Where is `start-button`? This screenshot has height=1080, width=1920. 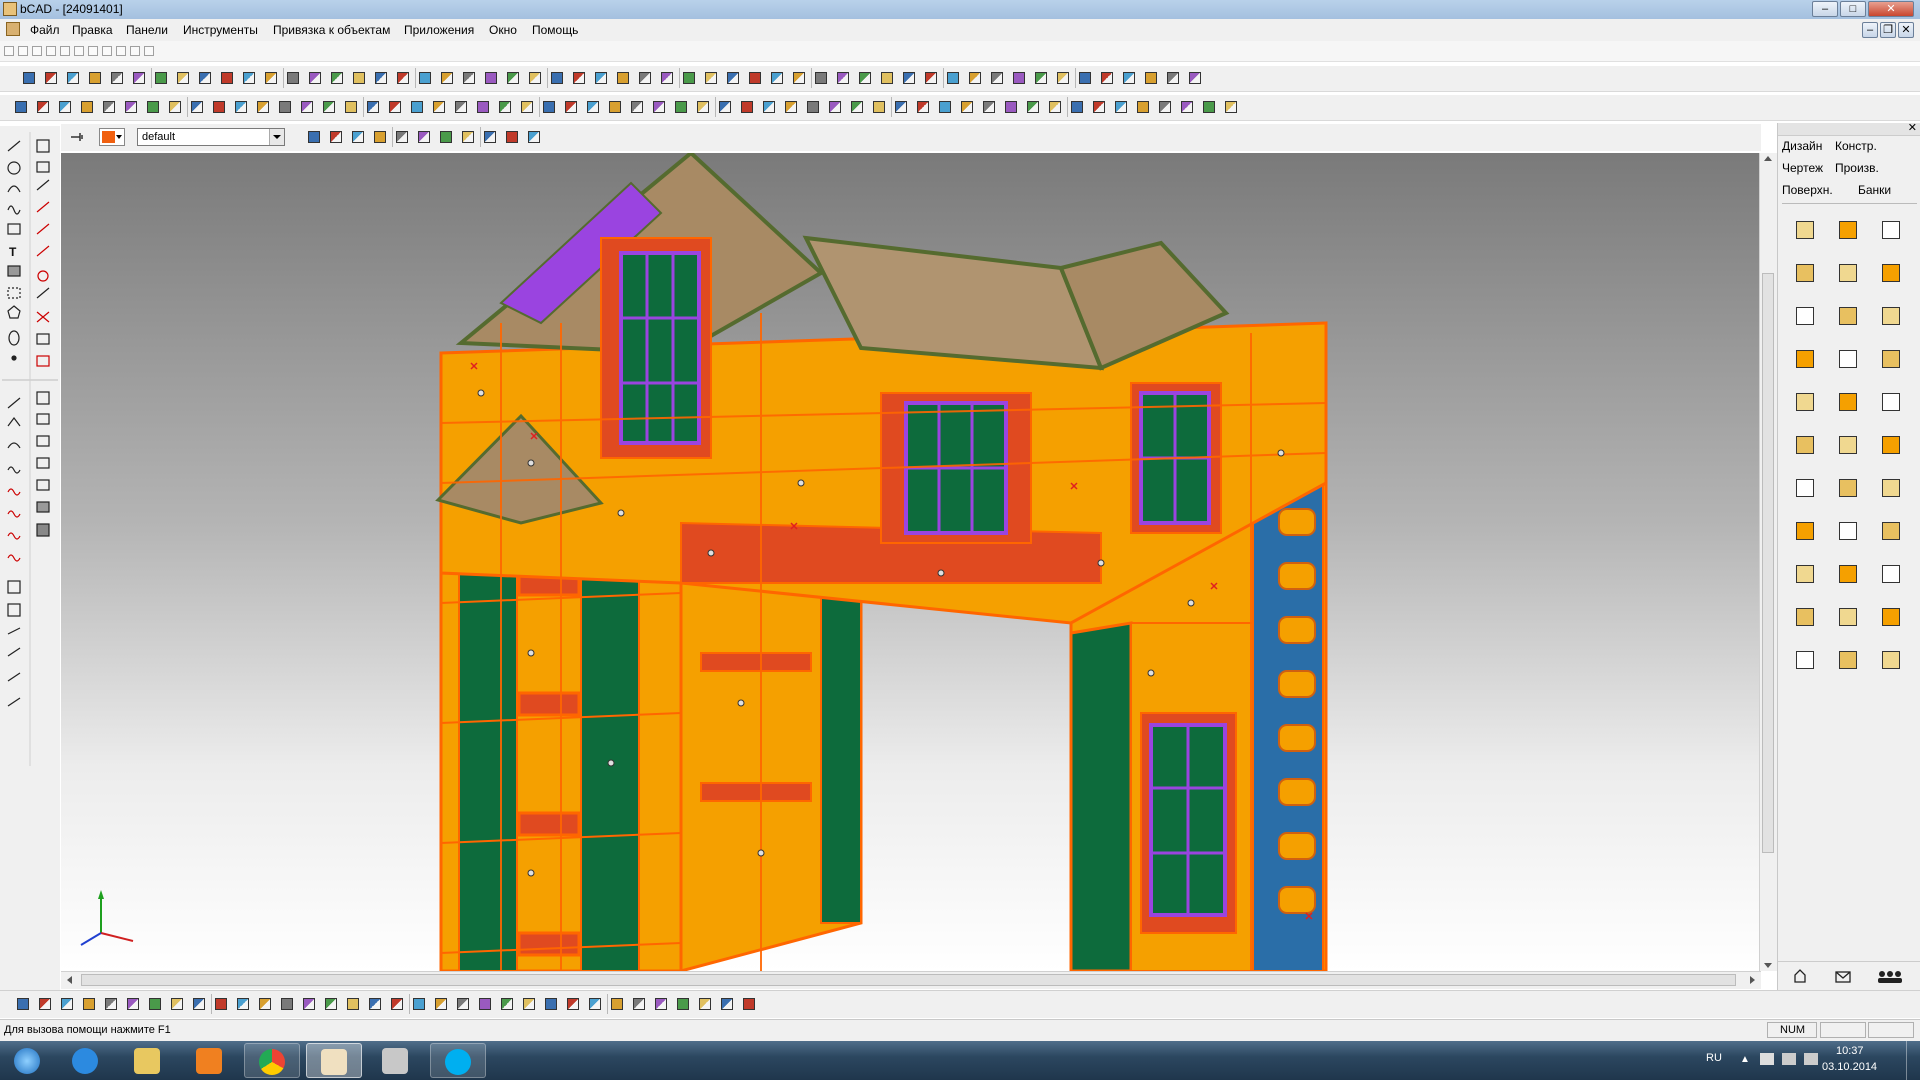 start-button is located at coordinates (28, 1060).